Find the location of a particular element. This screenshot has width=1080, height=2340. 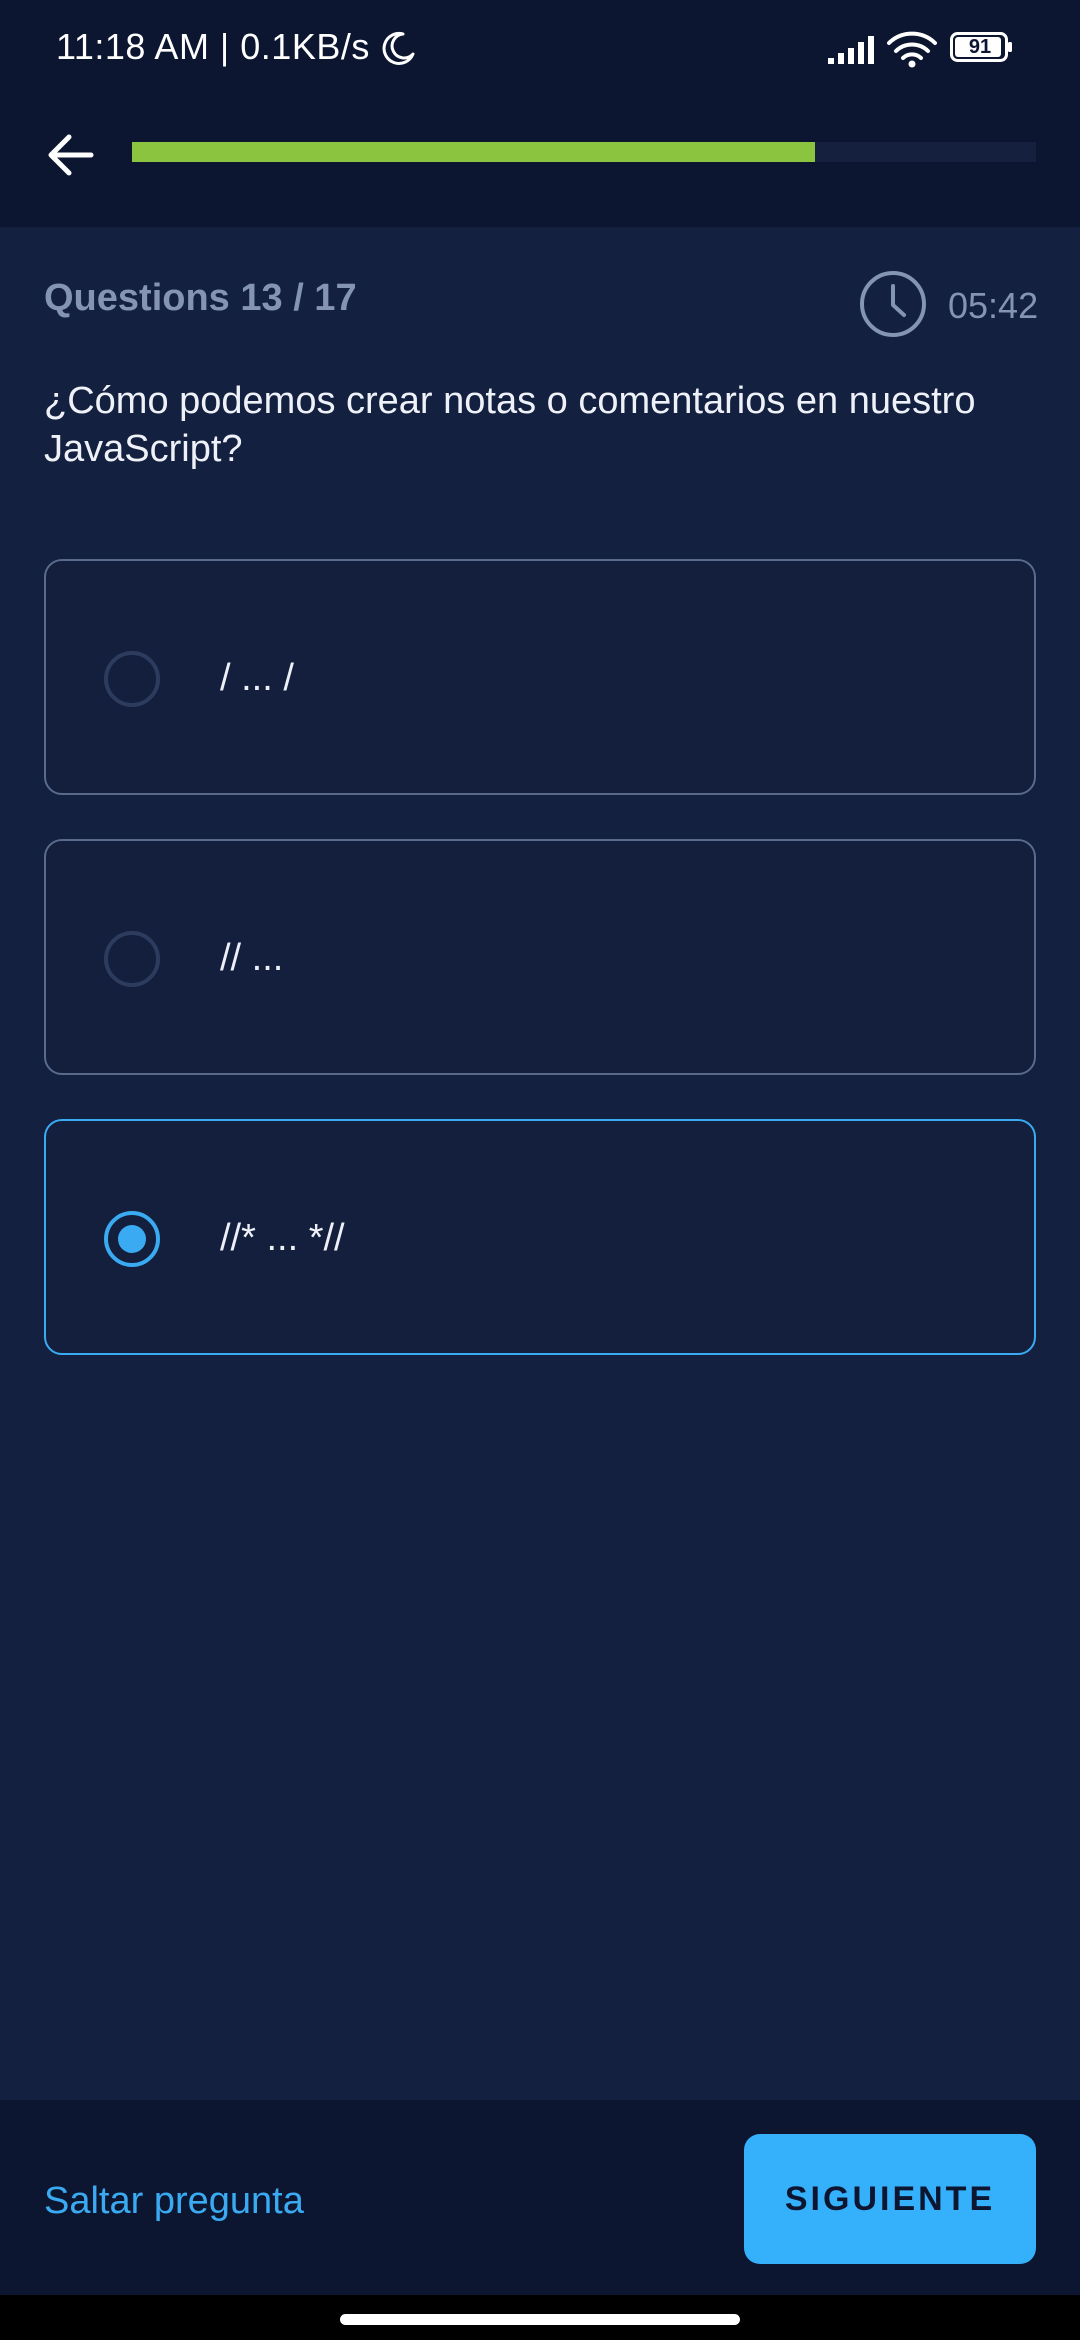

progress-fill is located at coordinates (473, 152).